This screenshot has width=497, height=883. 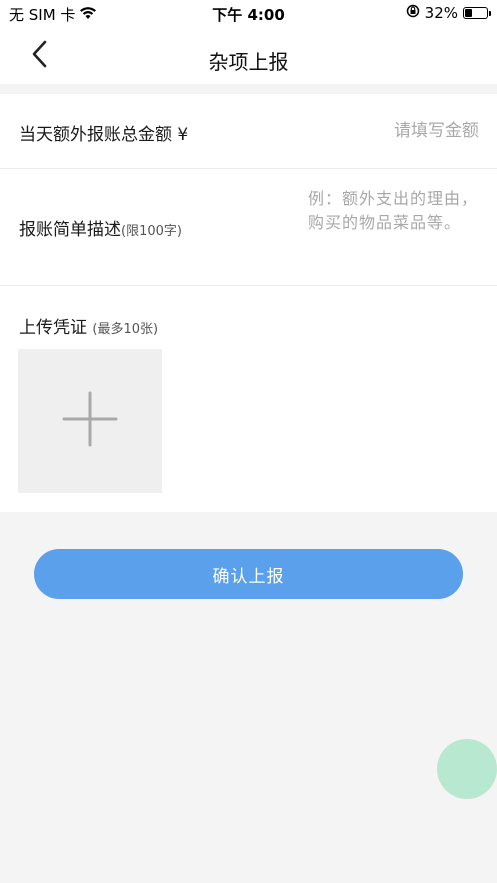 What do you see at coordinates (104, 135) in the screenshot?
I see `amount-label: 当天额外报账总金额 ¥` at bounding box center [104, 135].